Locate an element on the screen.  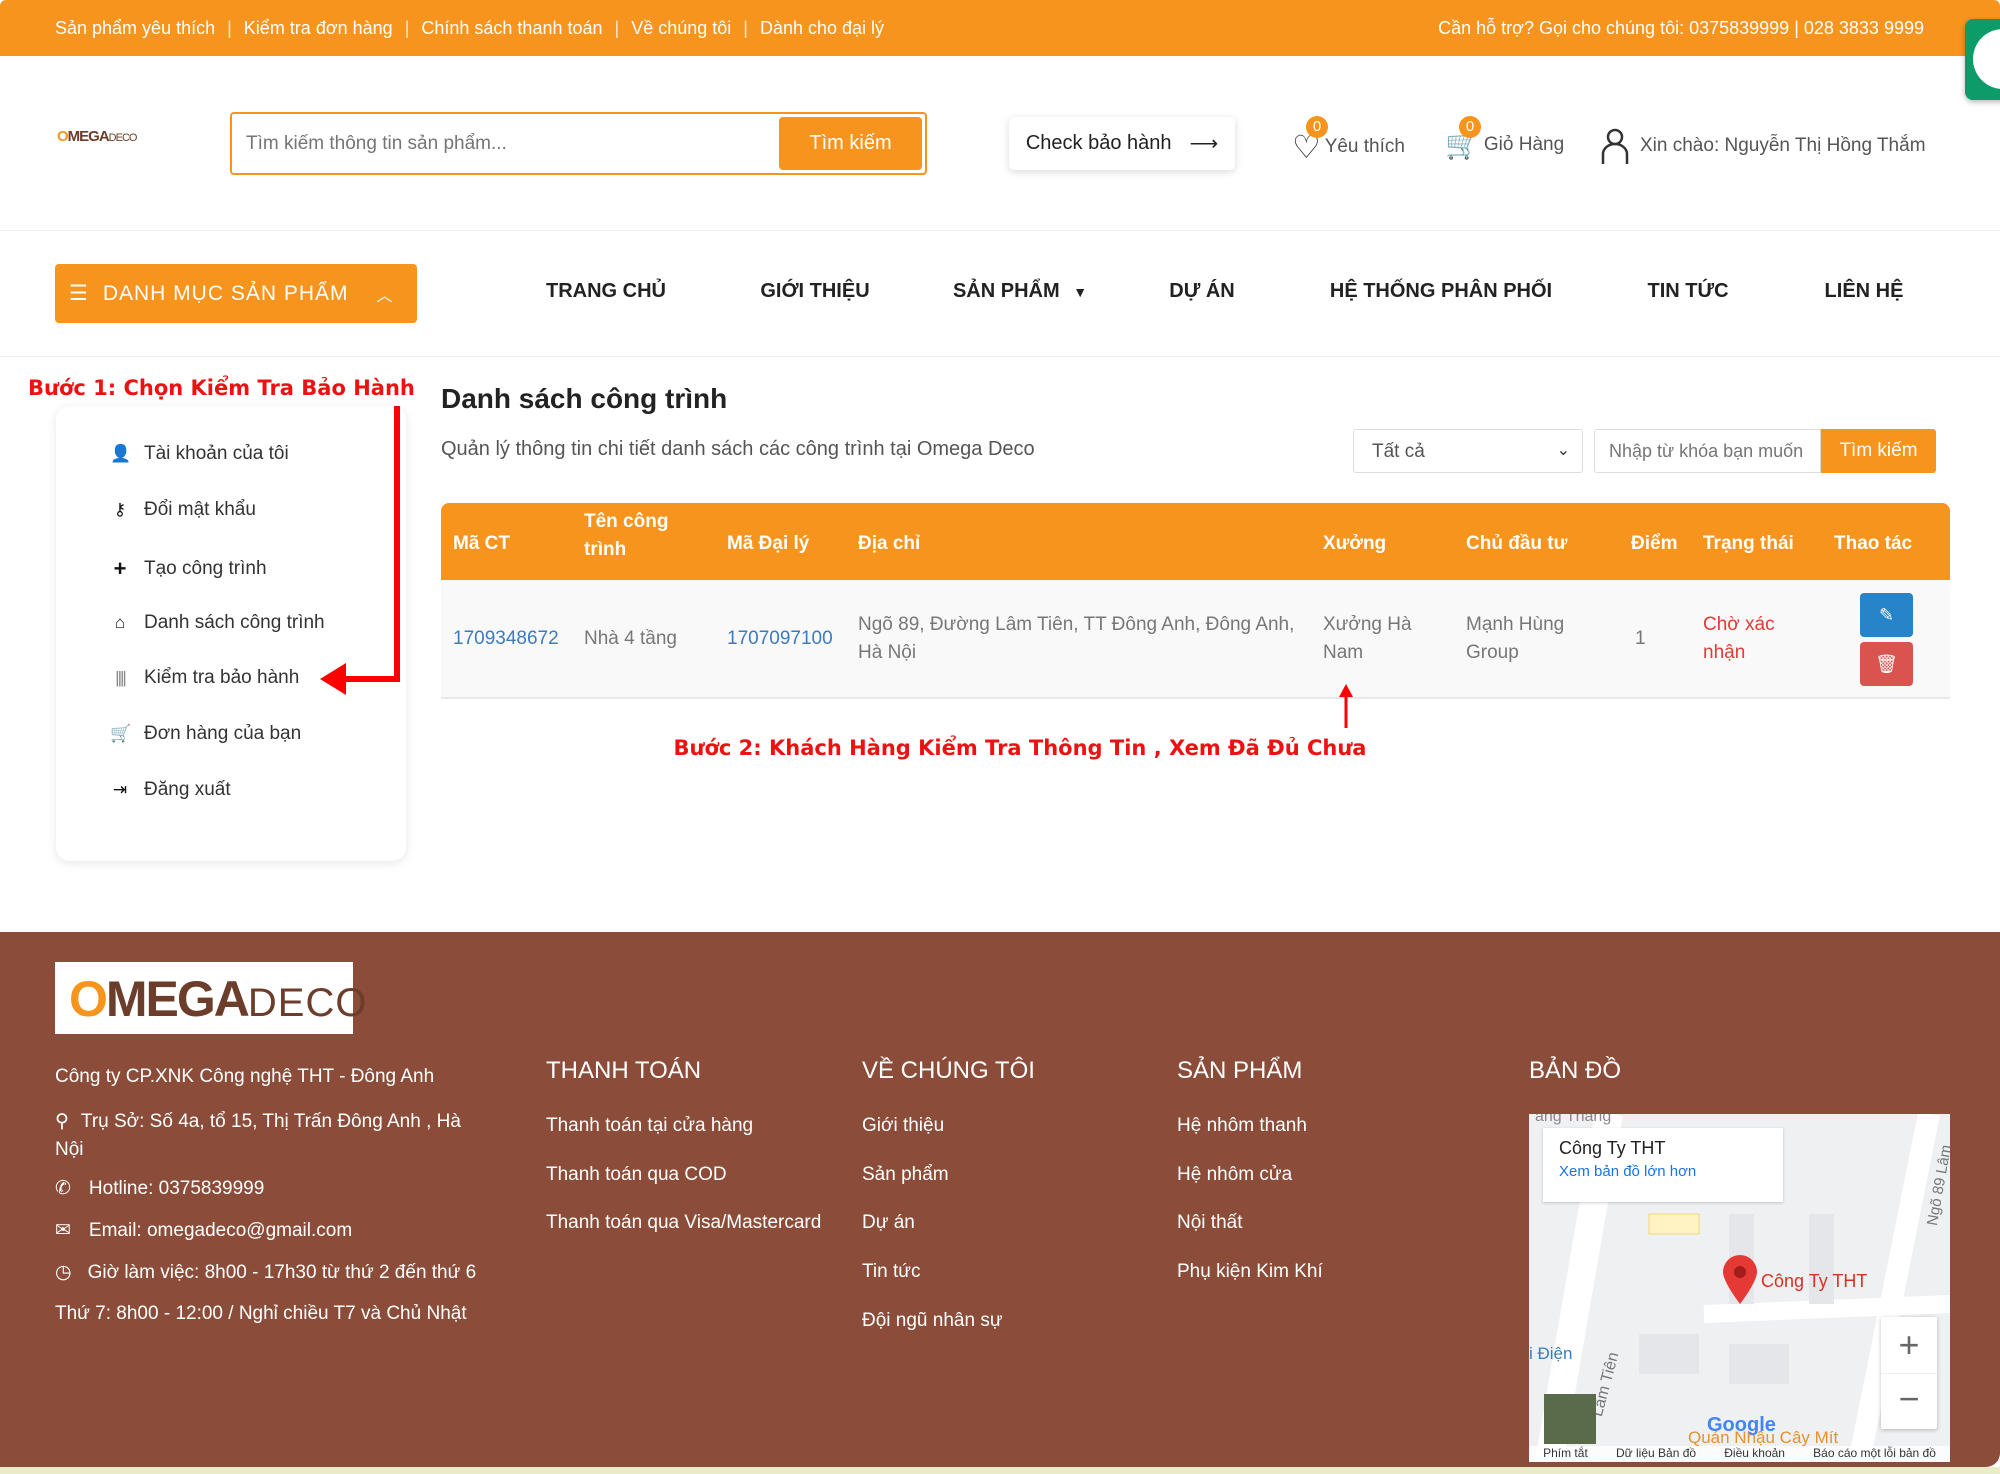
topbar-link-about: Về chúng tôi is located at coordinates (681, 28).